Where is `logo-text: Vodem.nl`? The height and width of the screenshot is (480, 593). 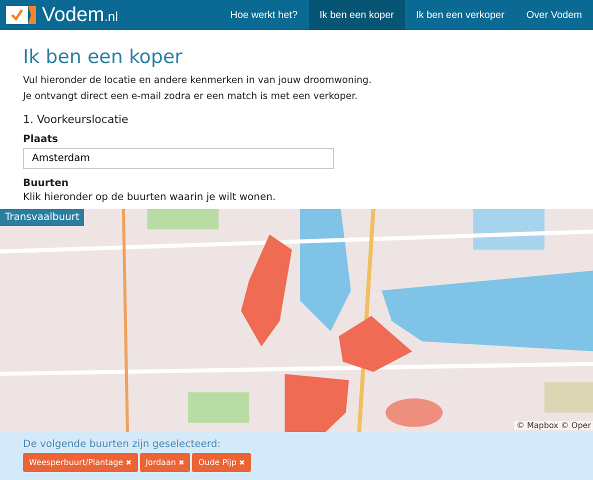
logo-text: Vodem.nl is located at coordinates (80, 15).